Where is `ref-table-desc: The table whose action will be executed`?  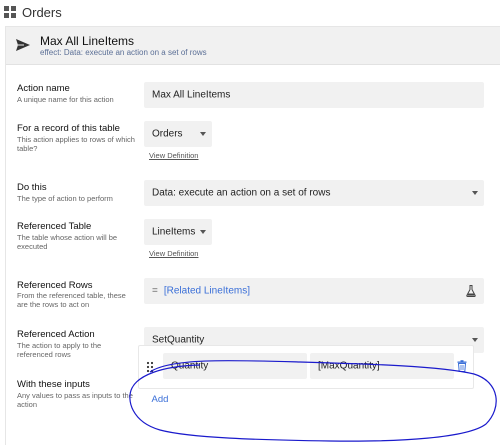 ref-table-desc: The table whose action will be executed is located at coordinates (67, 242).